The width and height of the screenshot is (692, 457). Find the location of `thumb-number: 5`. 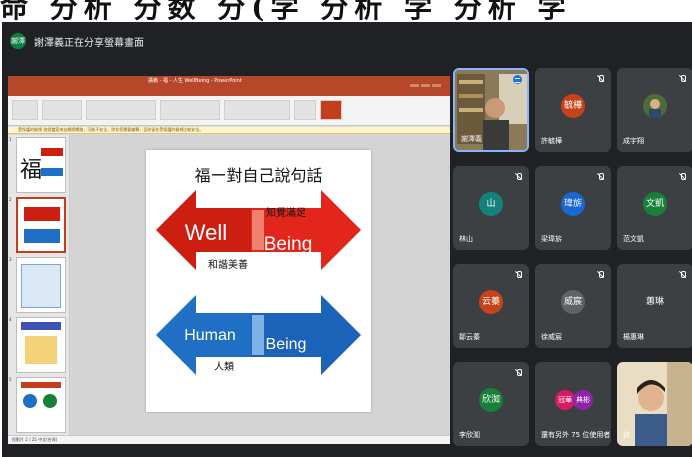

thumb-number: 5 is located at coordinates (10, 379).